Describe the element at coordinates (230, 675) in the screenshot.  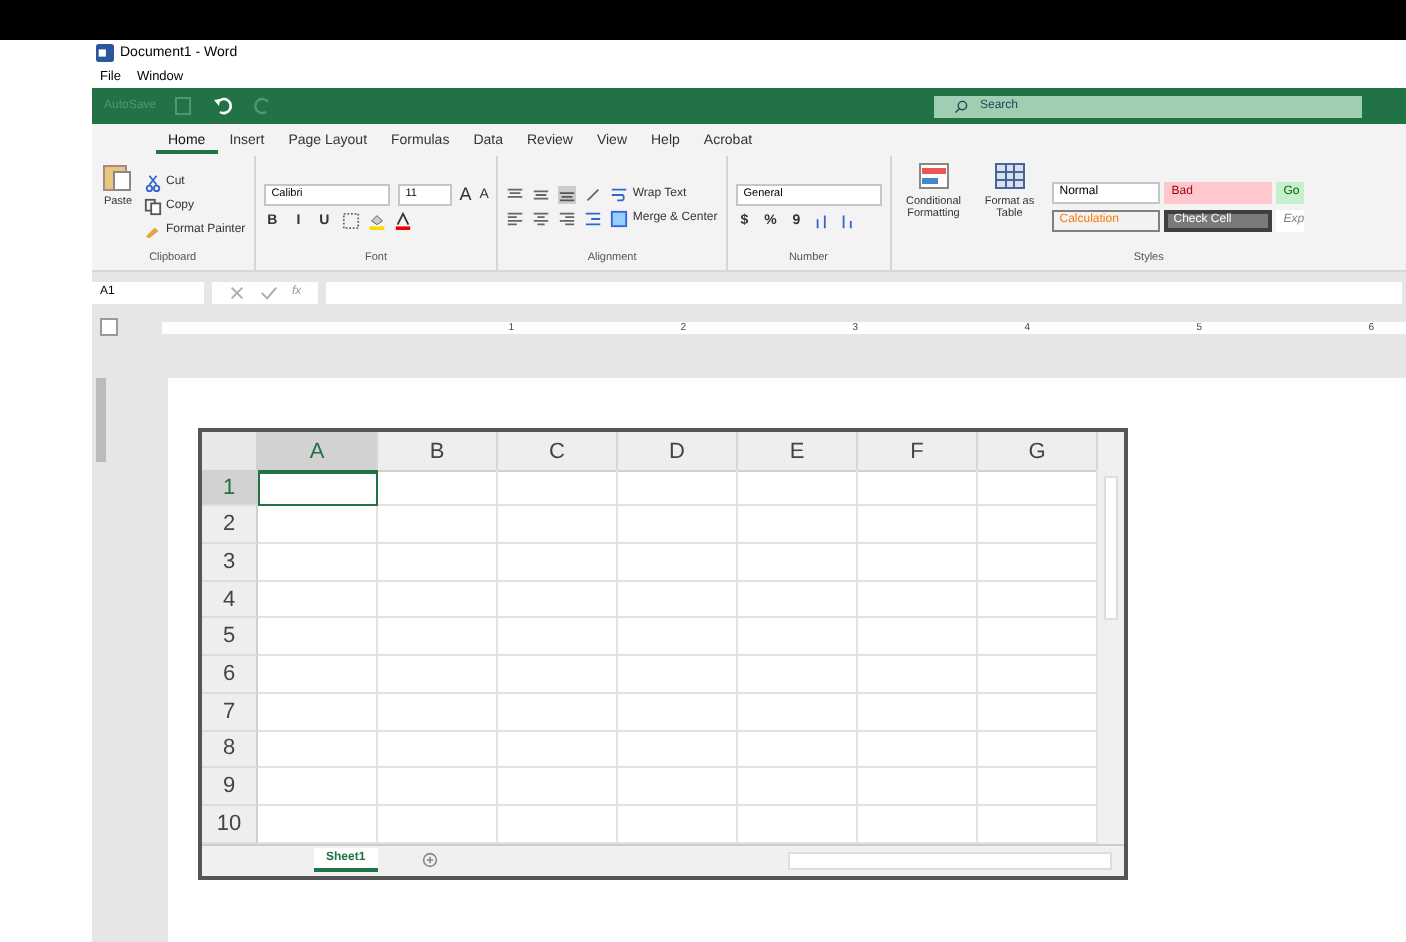
I see `row-header: 6` at that location.